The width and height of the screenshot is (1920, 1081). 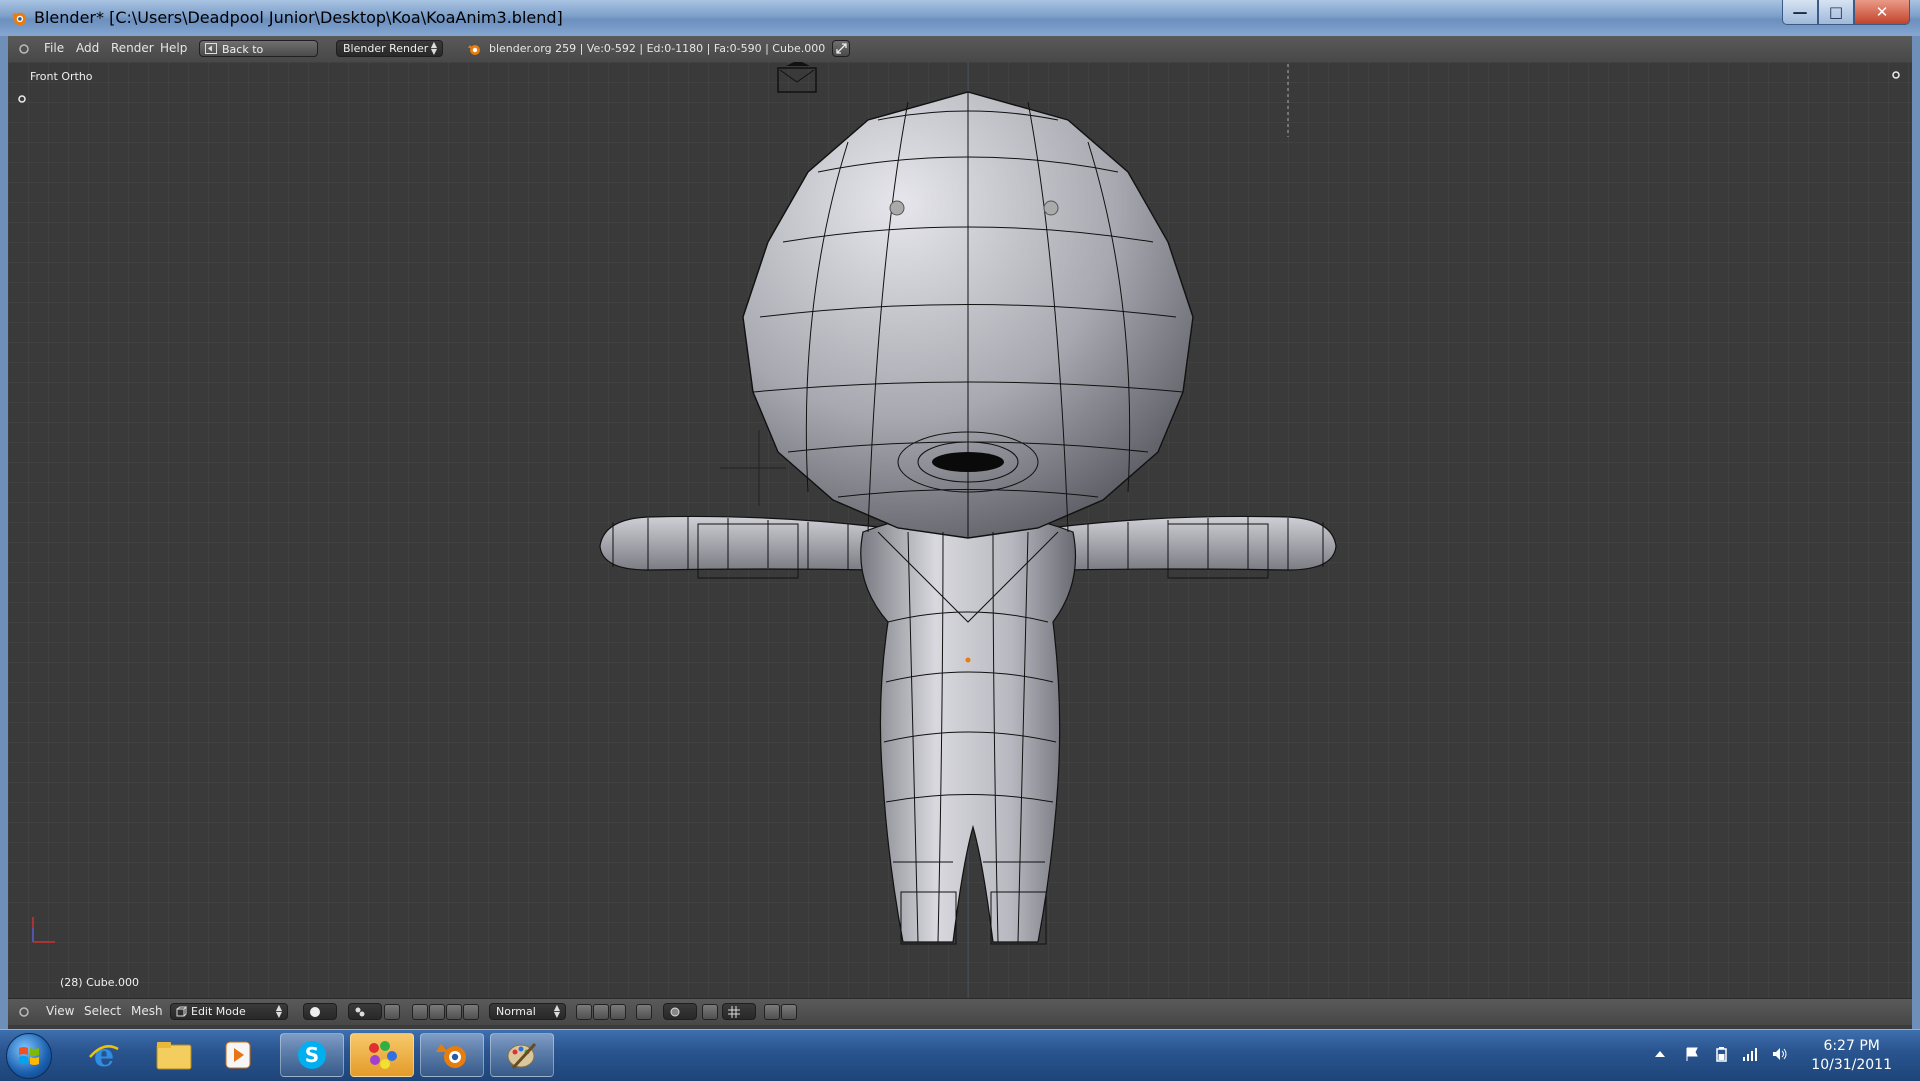 I want to click on skype-icon: S, so click(x=312, y=1055).